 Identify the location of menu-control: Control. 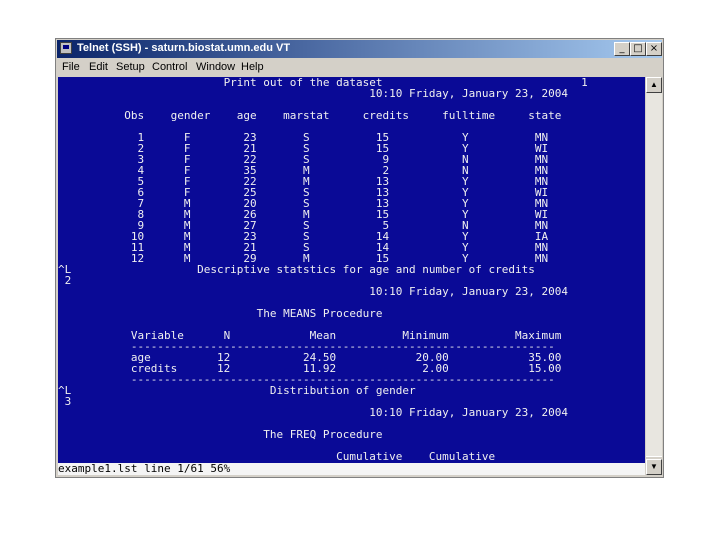
(169, 67).